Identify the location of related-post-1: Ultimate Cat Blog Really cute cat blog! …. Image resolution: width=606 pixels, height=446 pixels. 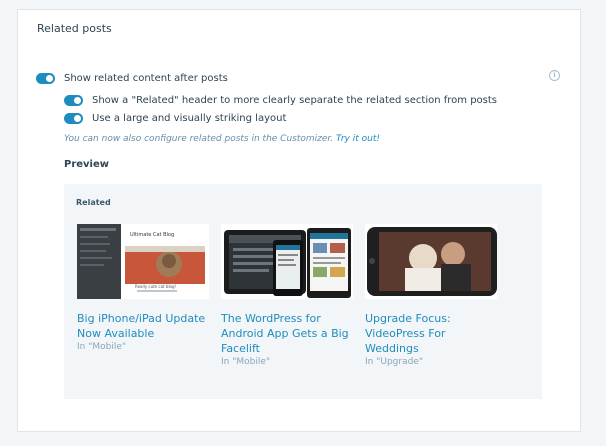
(143, 288).